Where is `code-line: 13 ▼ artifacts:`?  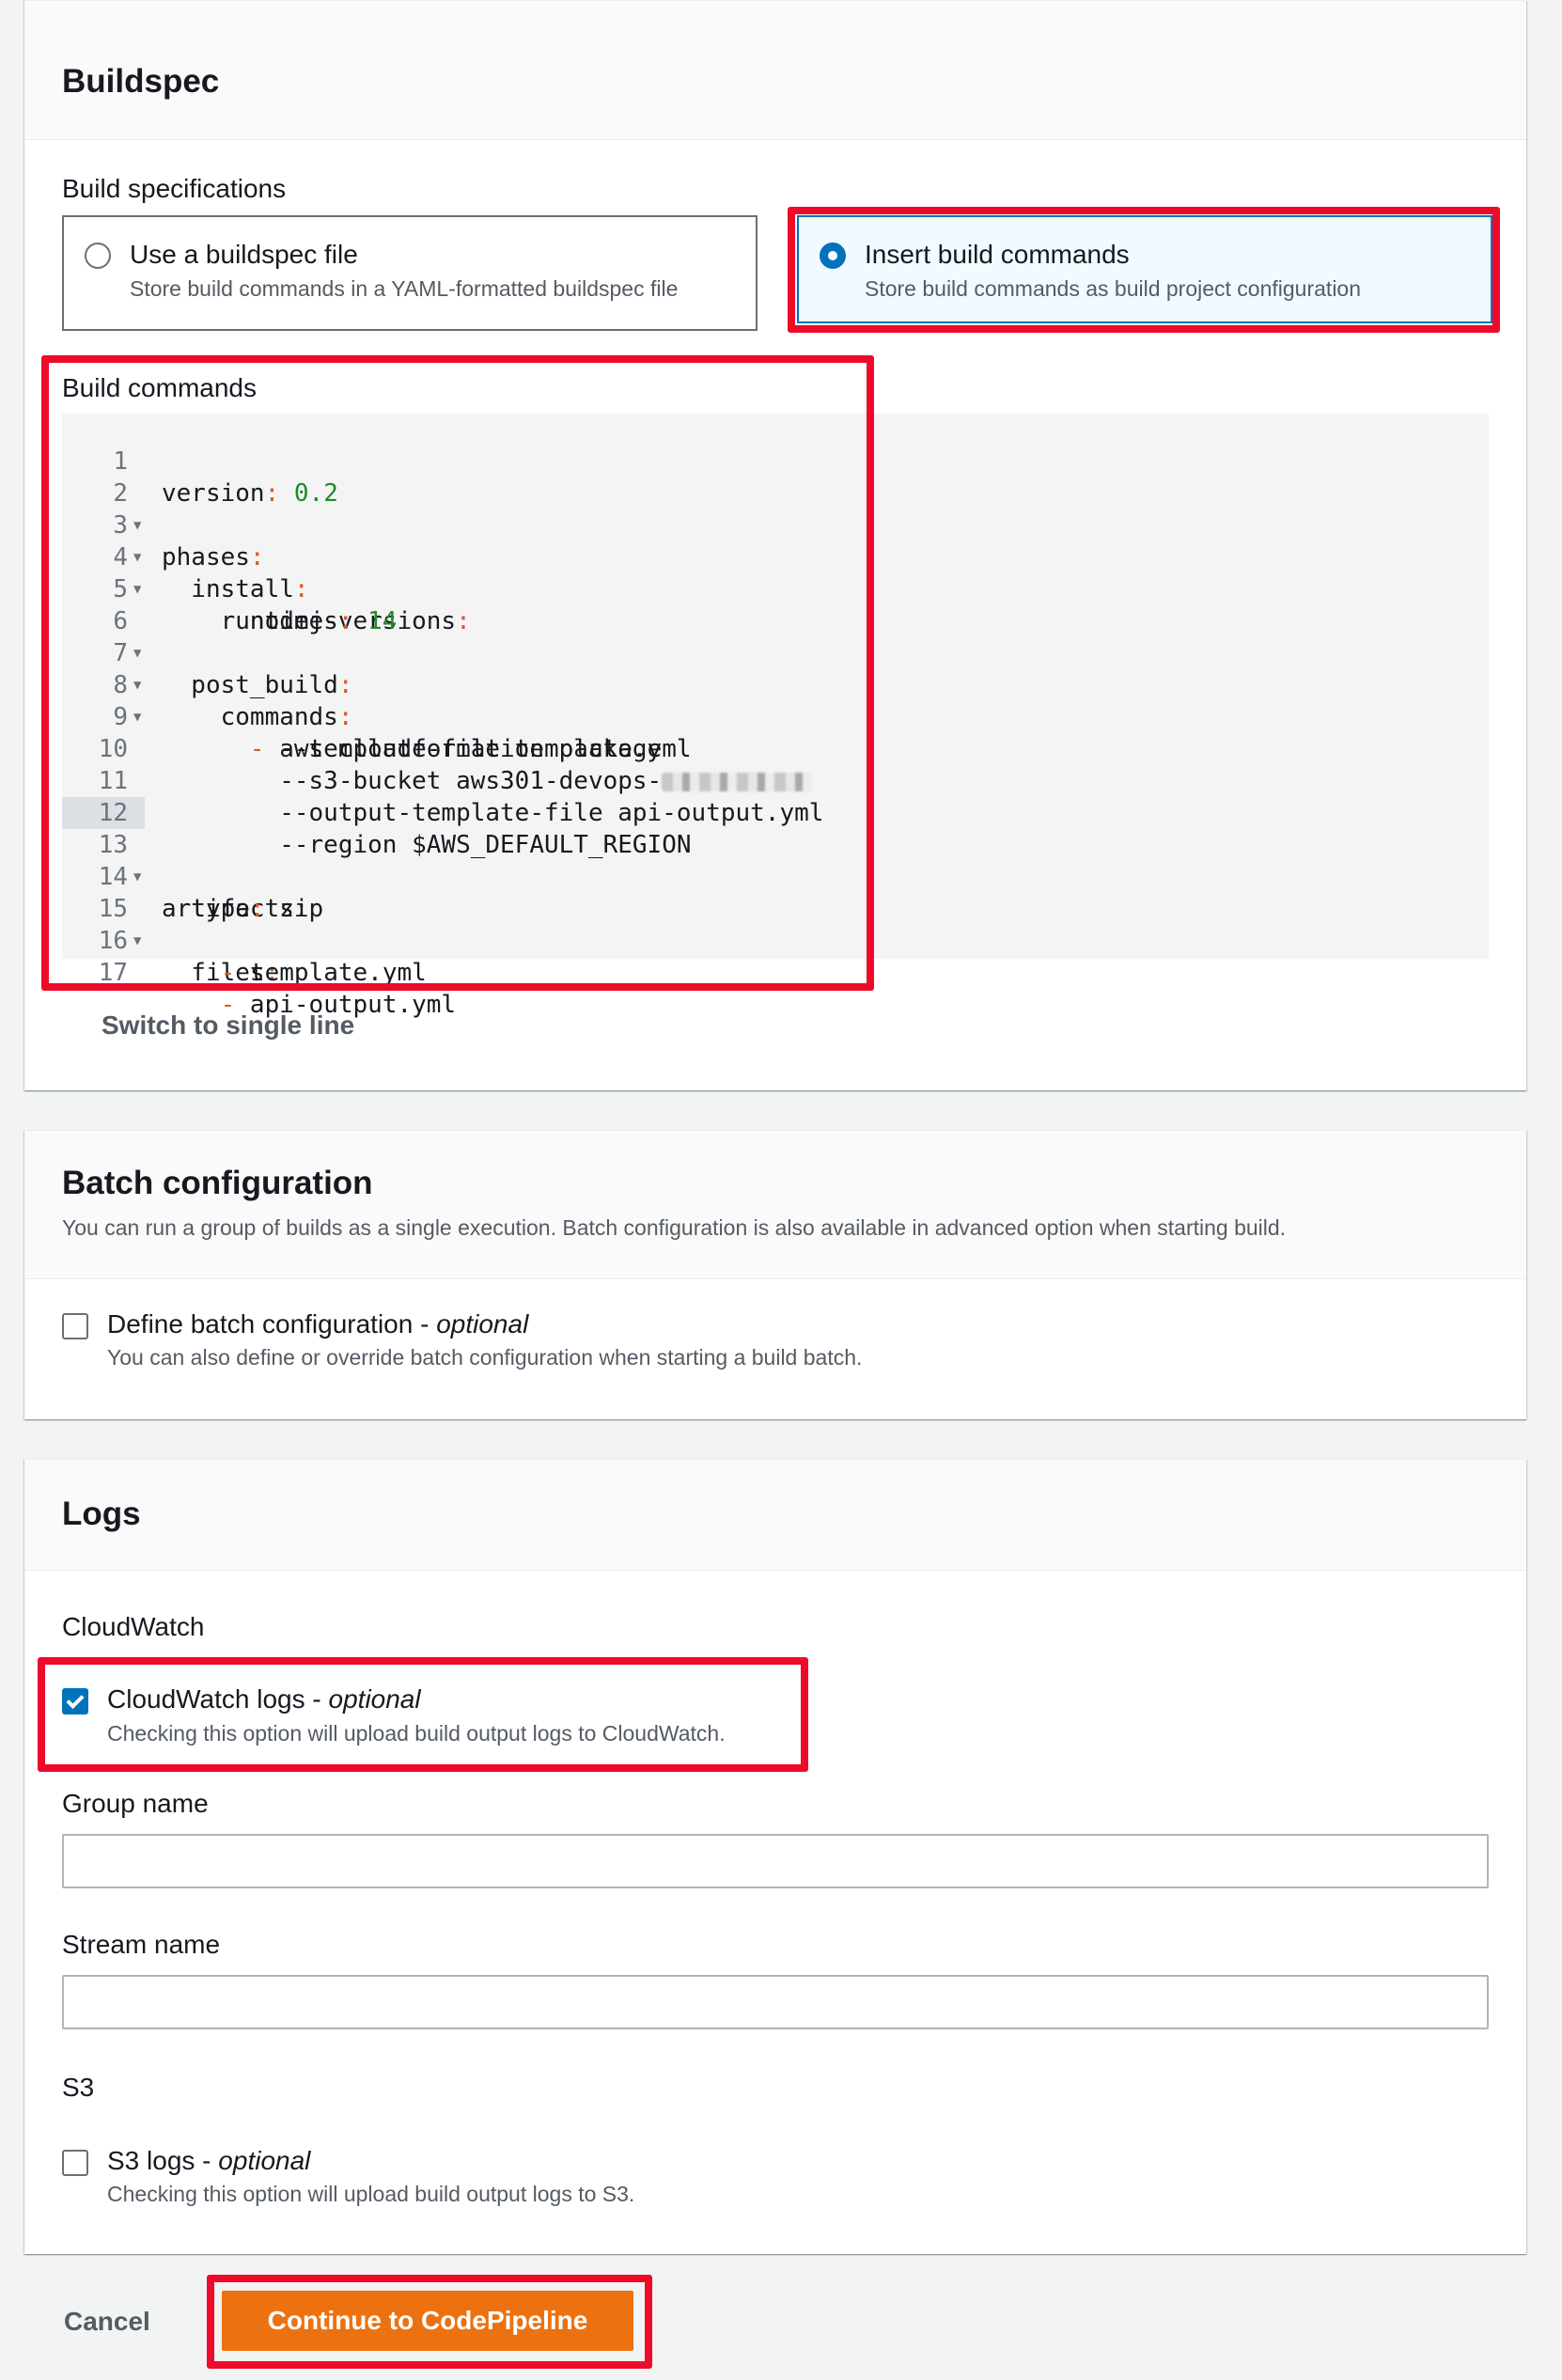 code-line: 13 ▼ artifacts: is located at coordinates (185, 860).